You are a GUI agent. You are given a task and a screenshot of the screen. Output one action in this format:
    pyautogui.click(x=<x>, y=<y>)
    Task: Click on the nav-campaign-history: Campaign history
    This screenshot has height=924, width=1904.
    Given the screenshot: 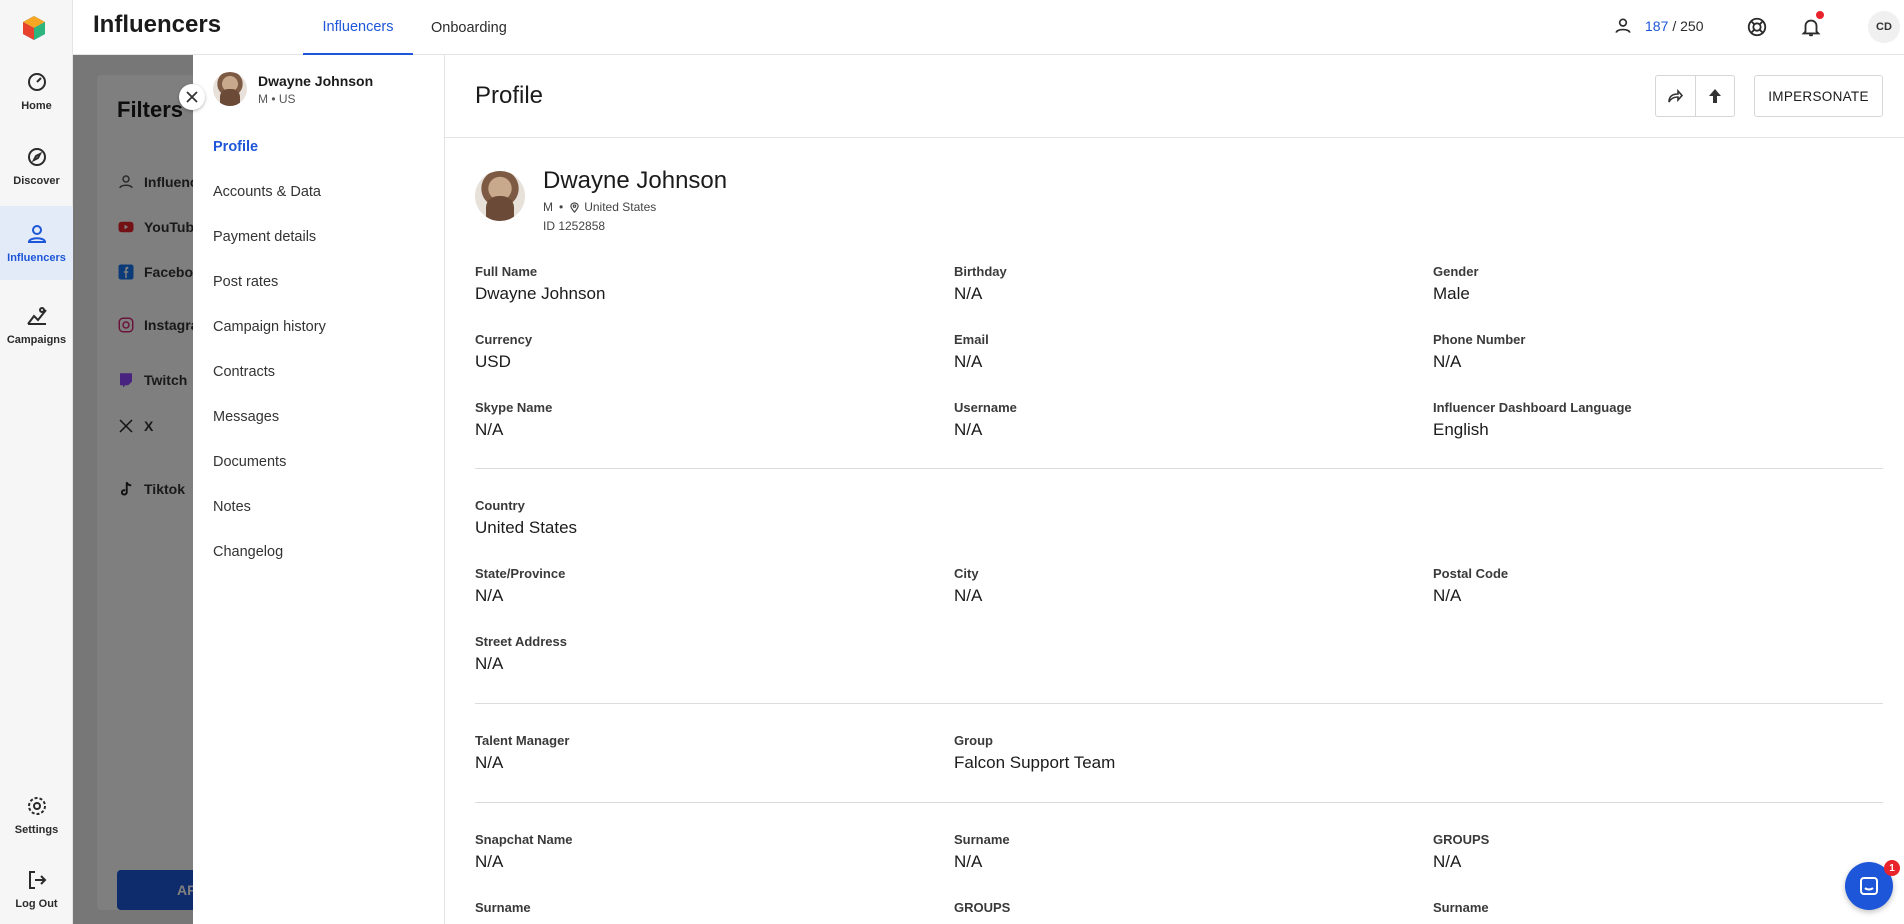 What is the action you would take?
    pyautogui.click(x=269, y=327)
    